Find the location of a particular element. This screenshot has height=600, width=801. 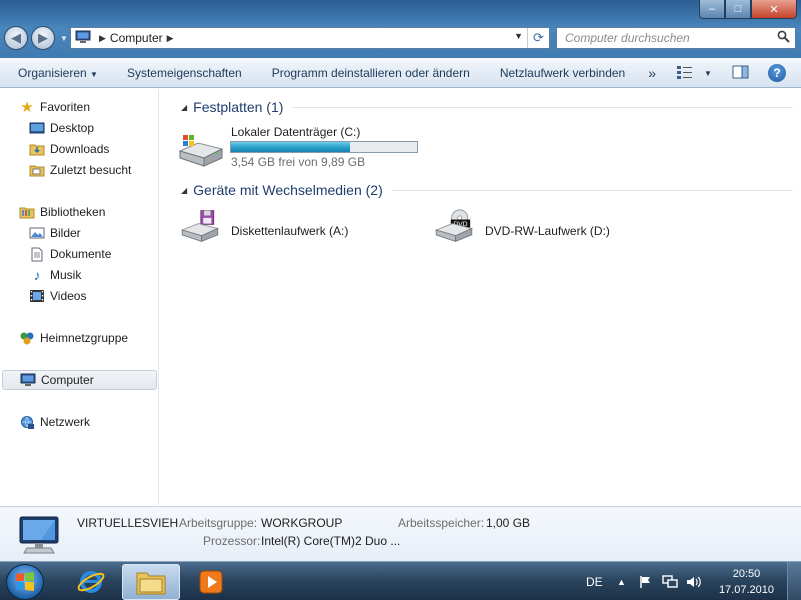

group-title: Festplatten (1) is located at coordinates (238, 107).